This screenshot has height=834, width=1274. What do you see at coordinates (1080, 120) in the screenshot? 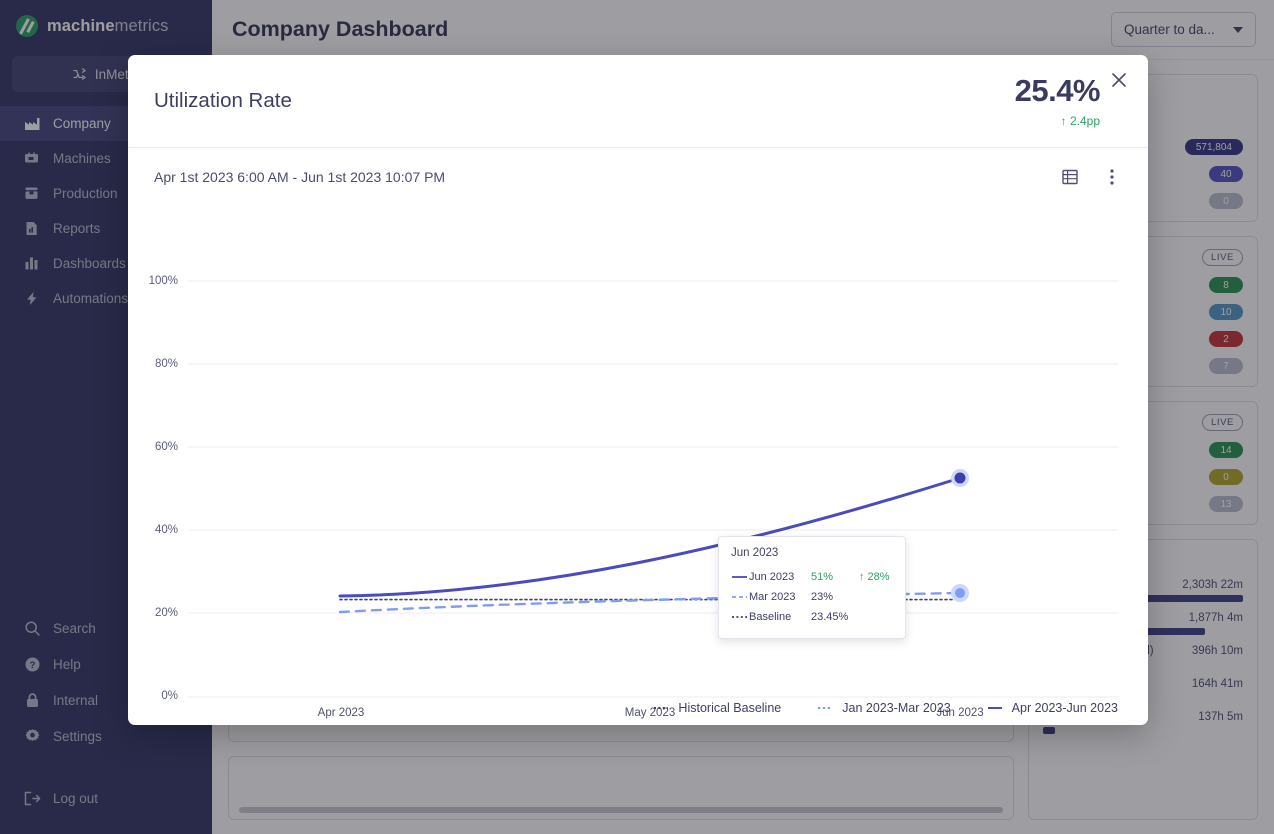
I see `kpi-delta: ↑ 2.4pp` at bounding box center [1080, 120].